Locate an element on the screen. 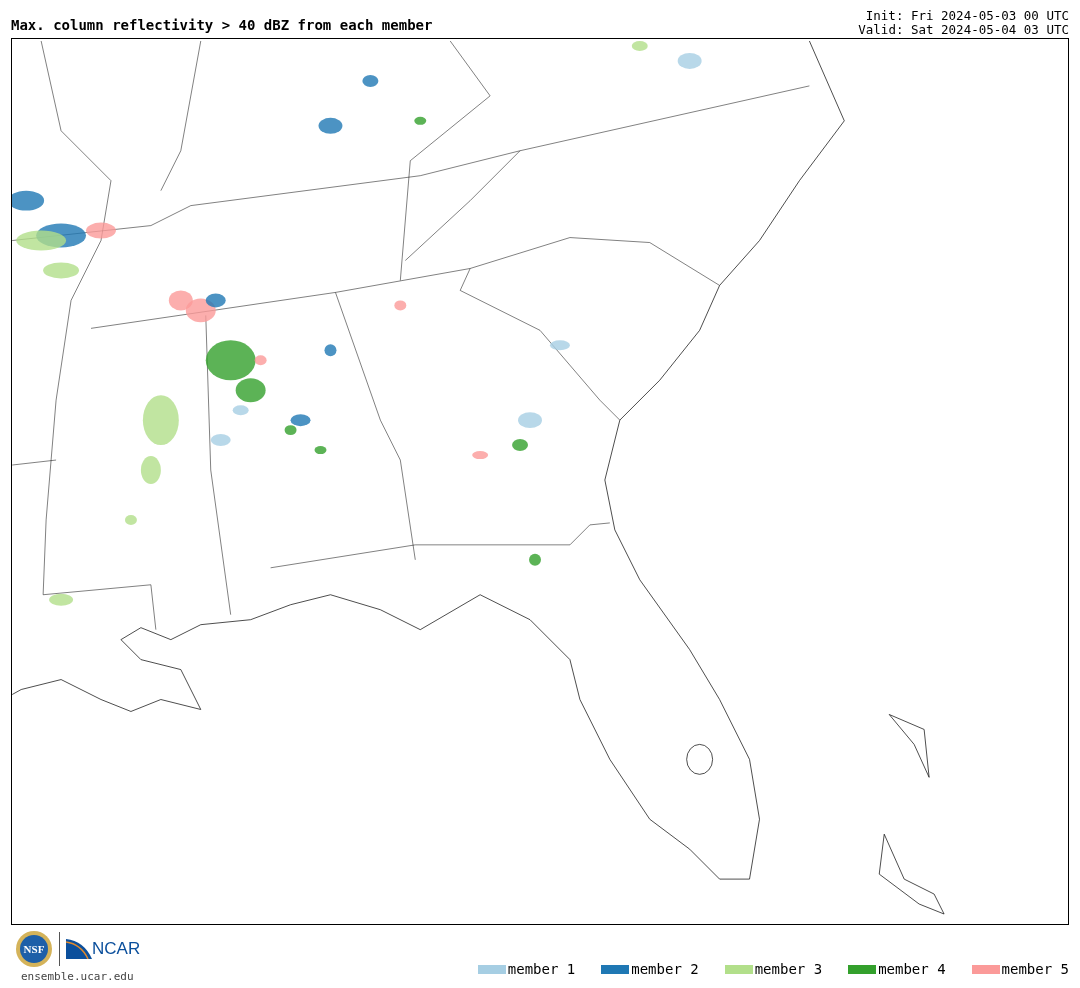  ncar-logo-text: NCAR is located at coordinates (116, 949).